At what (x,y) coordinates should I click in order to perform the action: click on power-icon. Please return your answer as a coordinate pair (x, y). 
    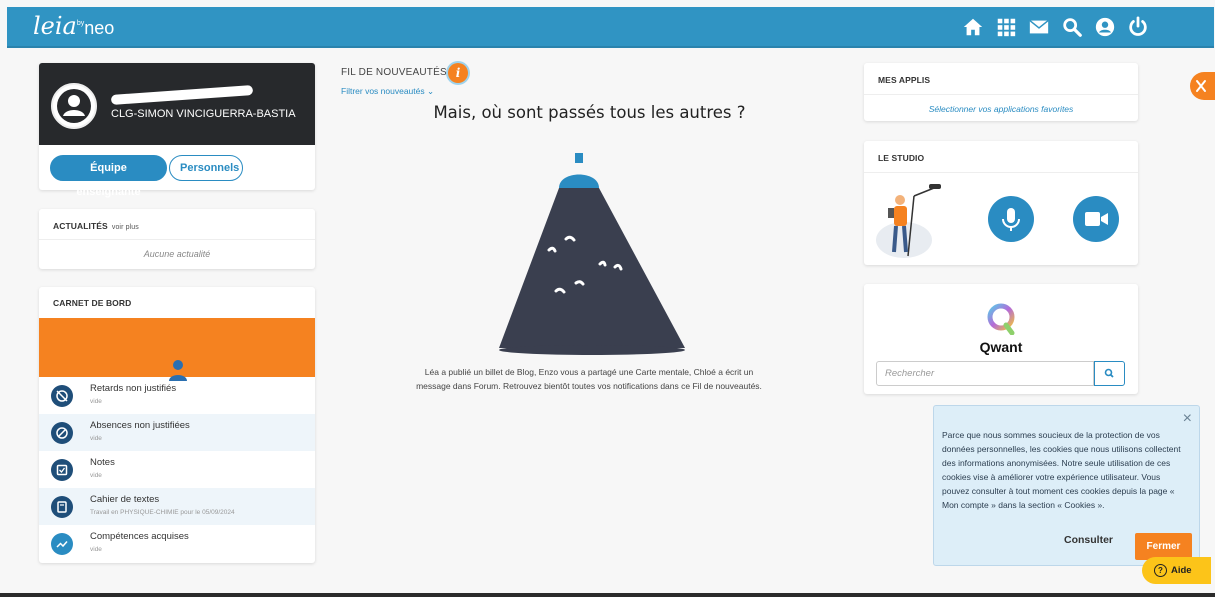
    Looking at the image, I should click on (1138, 27).